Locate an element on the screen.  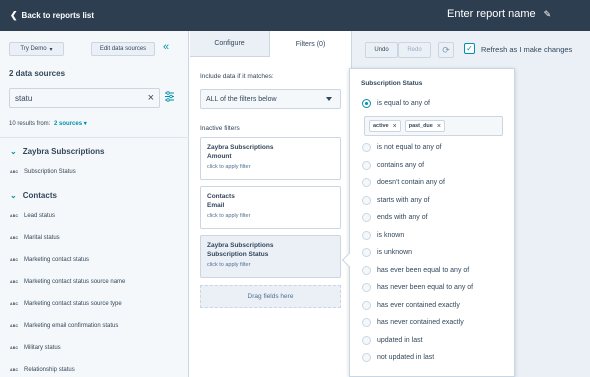
operator-option: is known is located at coordinates (383, 235).